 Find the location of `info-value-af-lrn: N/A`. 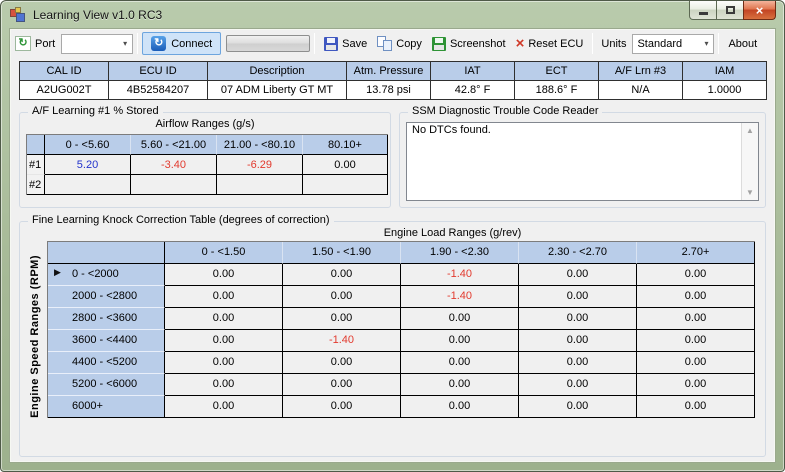

info-value-af-lrn: N/A is located at coordinates (640, 90).